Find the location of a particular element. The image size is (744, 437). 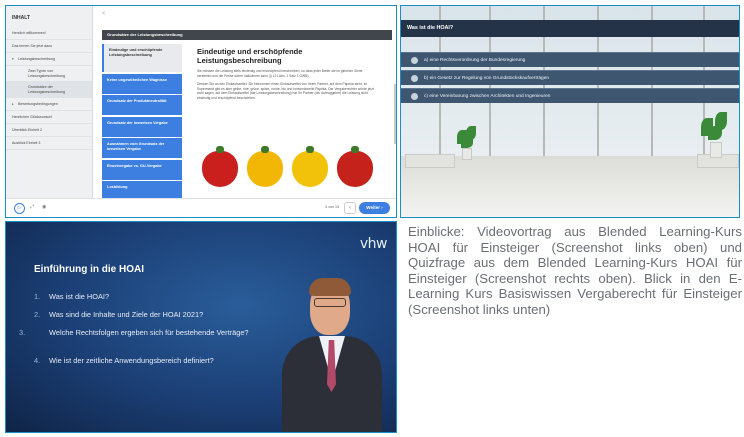

tab-losweise-vergabe: Grundsatz der losweisen Vergabe is located at coordinates (142, 126).